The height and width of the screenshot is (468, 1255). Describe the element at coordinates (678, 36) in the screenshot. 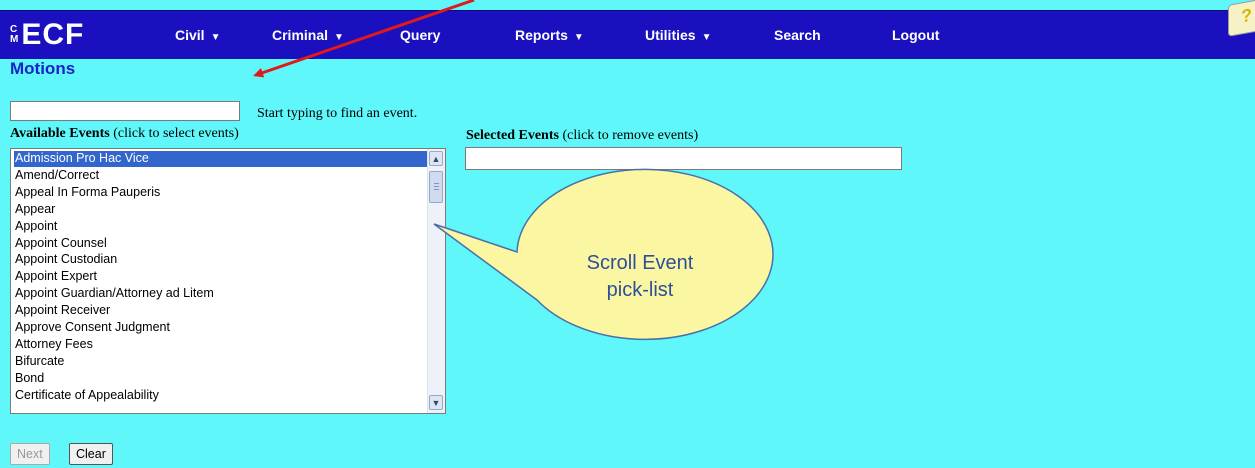

I see `nav-utilities: Utilities ▼` at that location.